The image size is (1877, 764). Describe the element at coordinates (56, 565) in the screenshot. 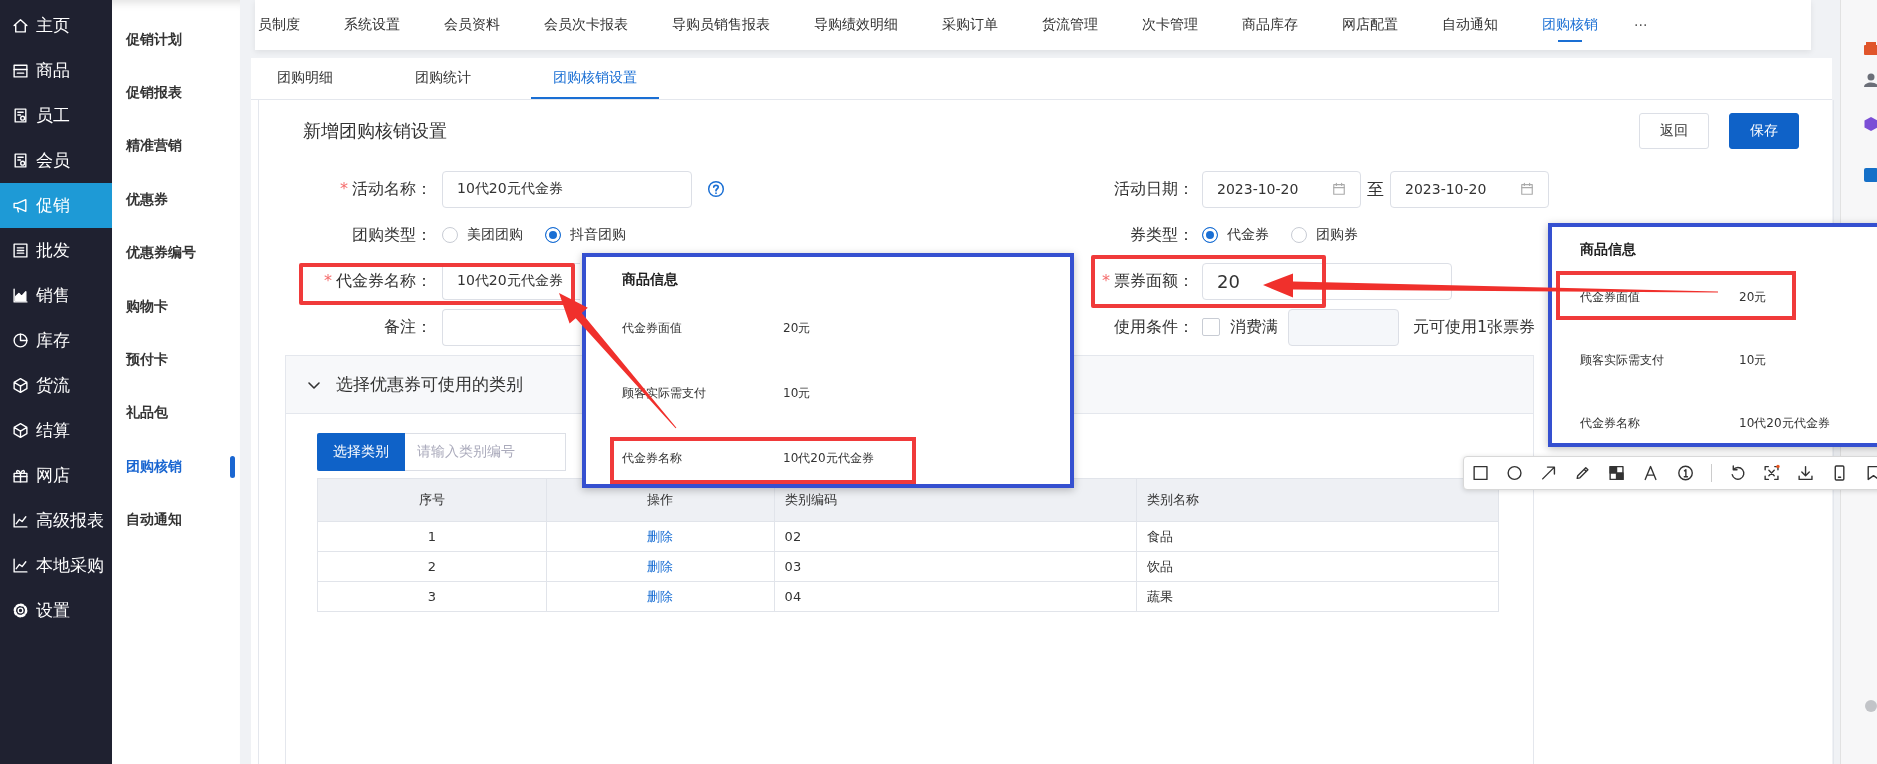

I see `nav-item: 本地采购` at that location.